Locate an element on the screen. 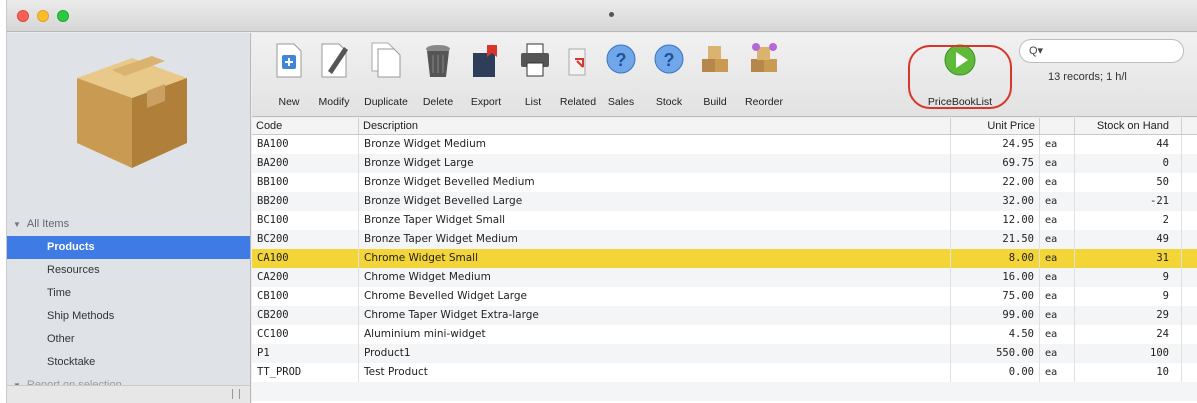  cell-code: P1 is located at coordinates (305, 353).